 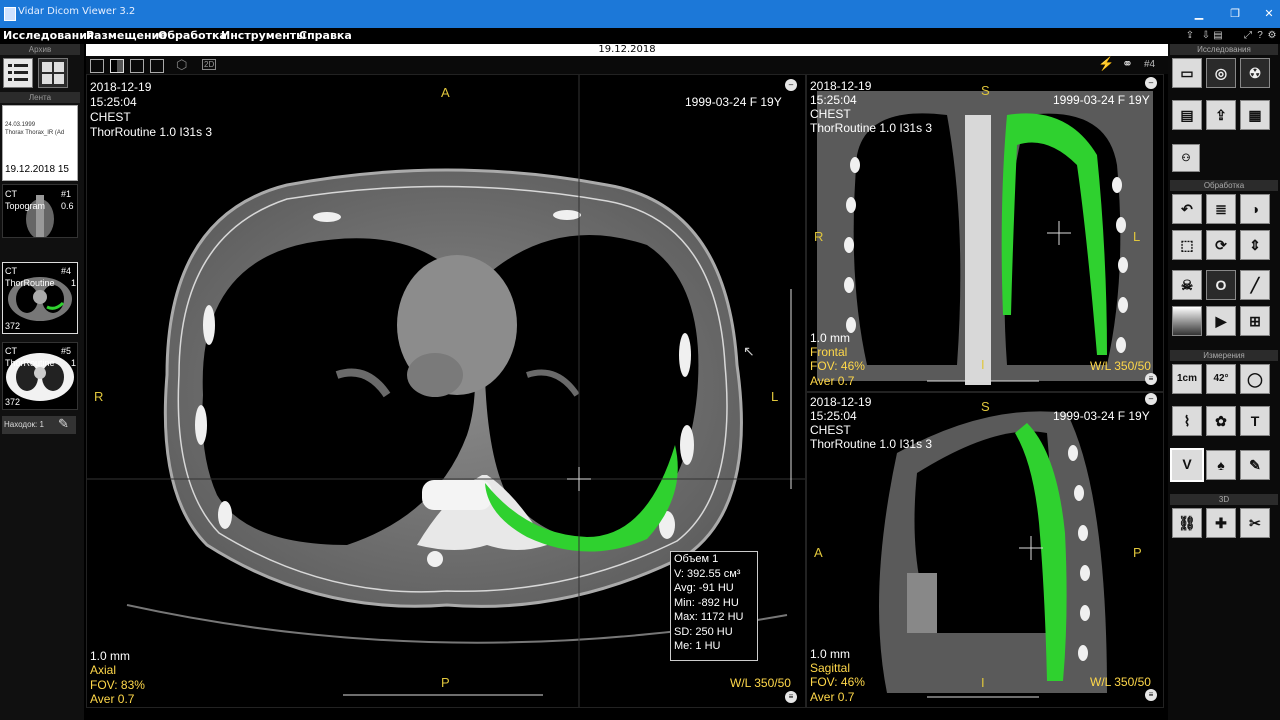 What do you see at coordinates (209, 64) in the screenshot?
I see `view-2d-icon: 2D` at bounding box center [209, 64].